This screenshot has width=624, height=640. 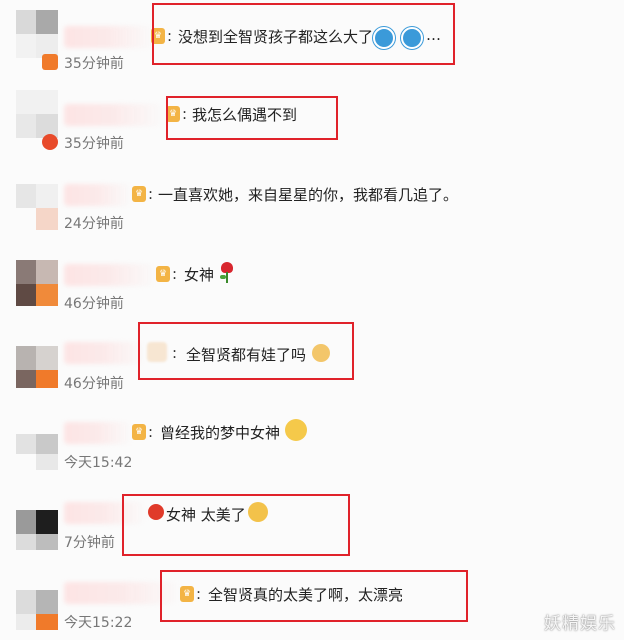 I want to click on comment-text: 一直喜欢她，来自星星的你，我都看几追了。, so click(x=308, y=195).